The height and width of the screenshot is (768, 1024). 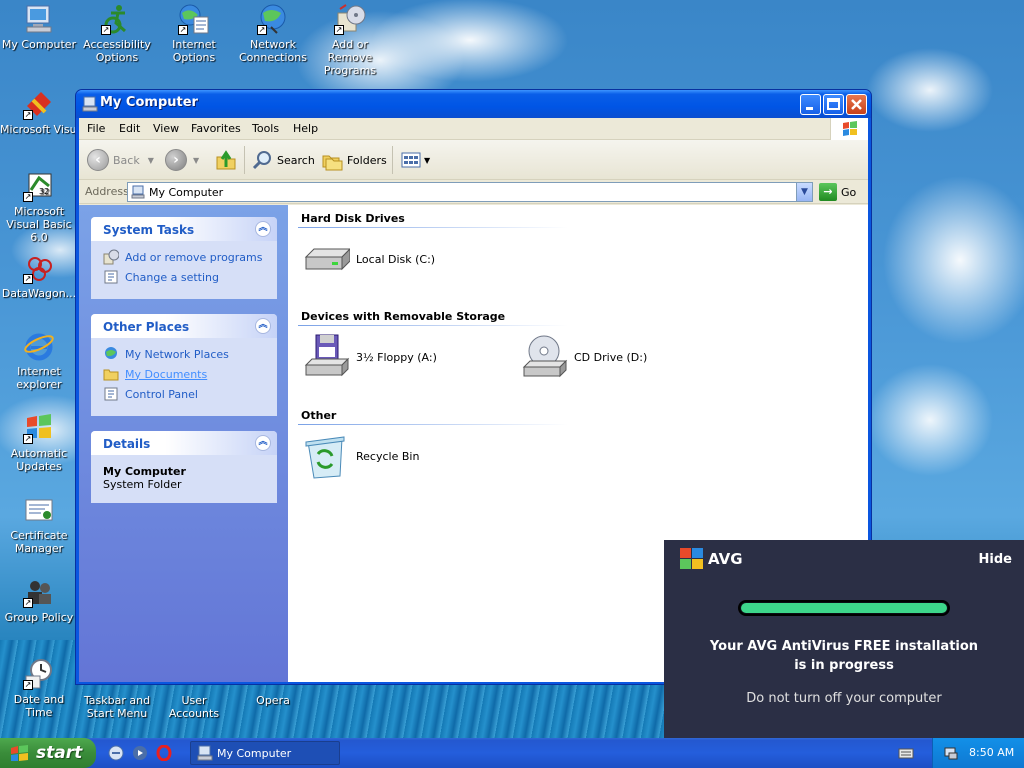 I want to click on close-button, so click(x=856, y=104).